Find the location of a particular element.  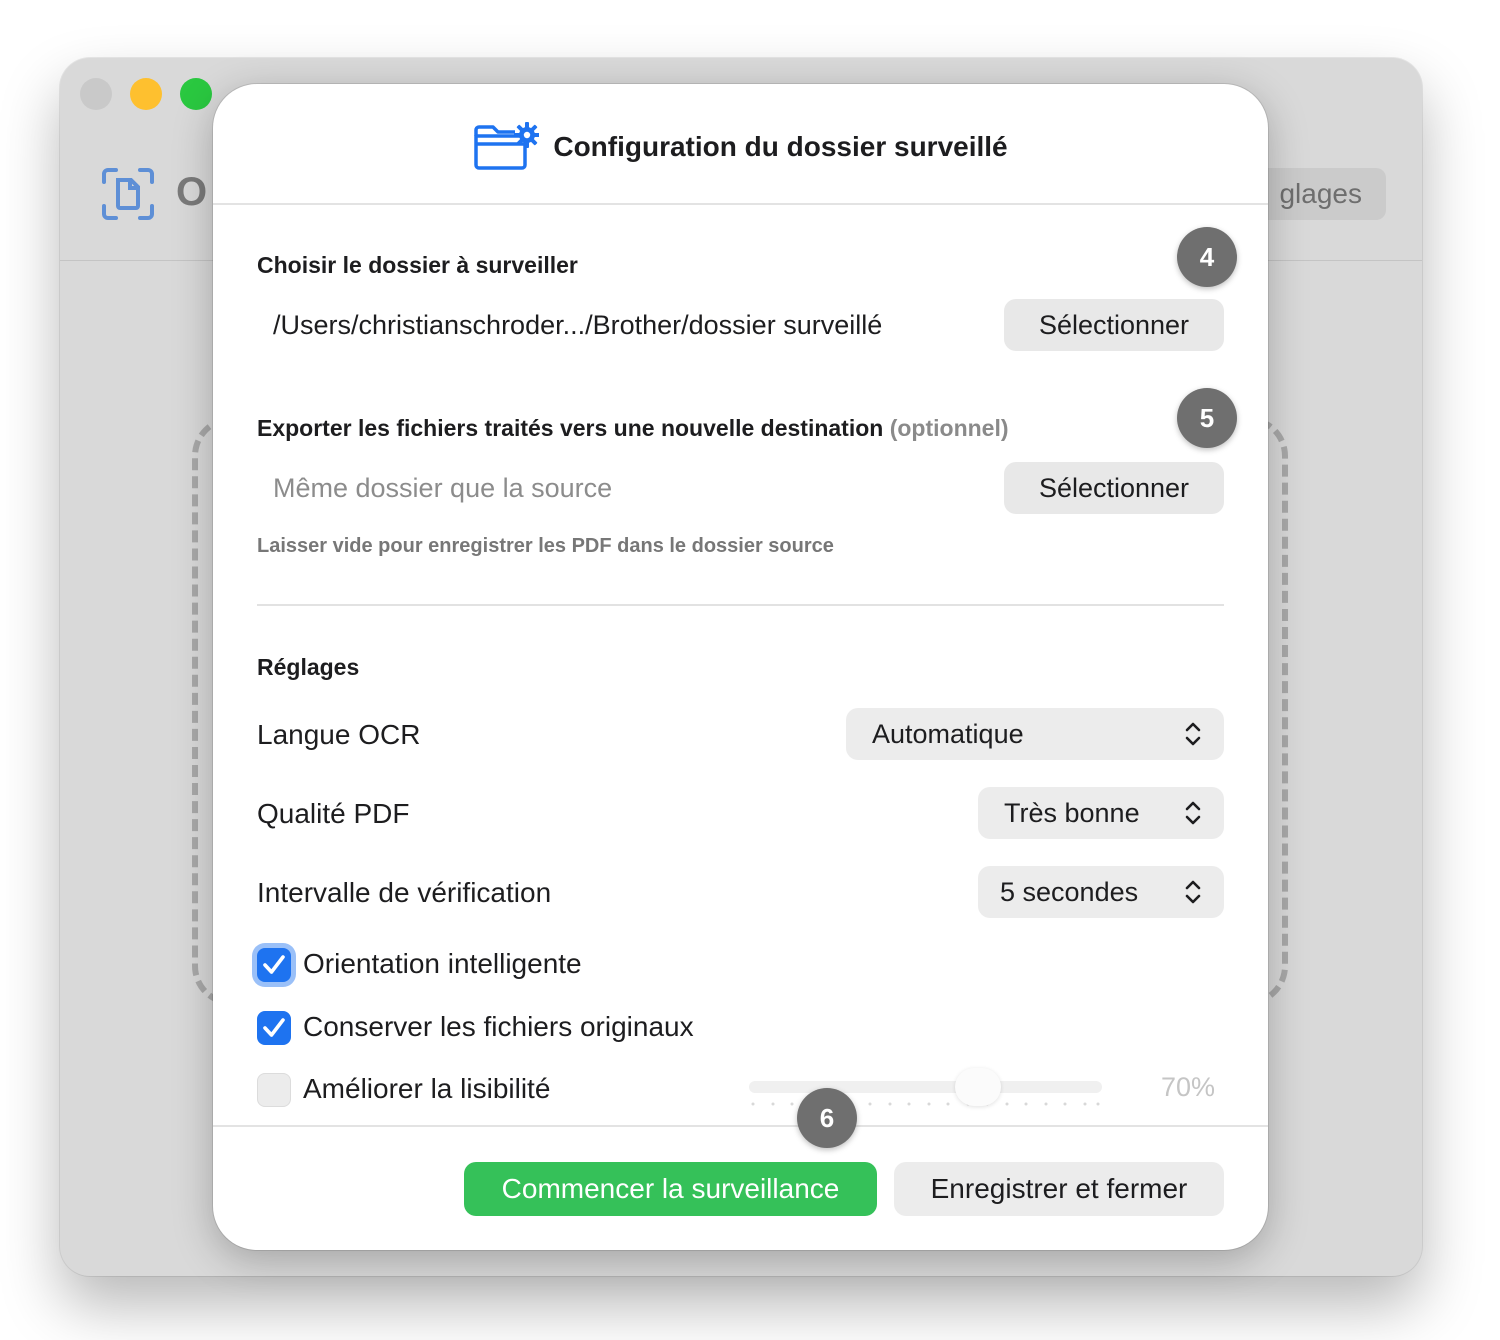

select-export-button: Sélectionner is located at coordinates (1114, 488).